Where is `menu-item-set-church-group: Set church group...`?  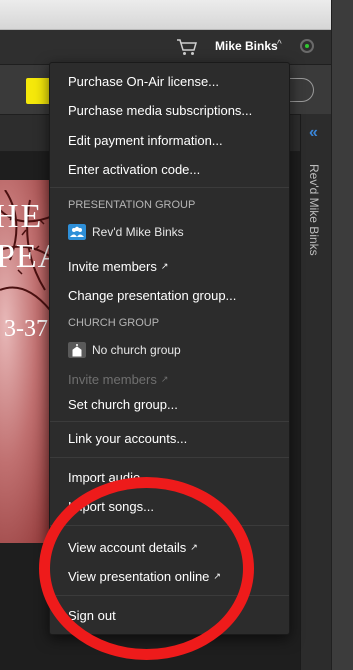
menu-item-set-church-group: Set church group... is located at coordinates (123, 404).